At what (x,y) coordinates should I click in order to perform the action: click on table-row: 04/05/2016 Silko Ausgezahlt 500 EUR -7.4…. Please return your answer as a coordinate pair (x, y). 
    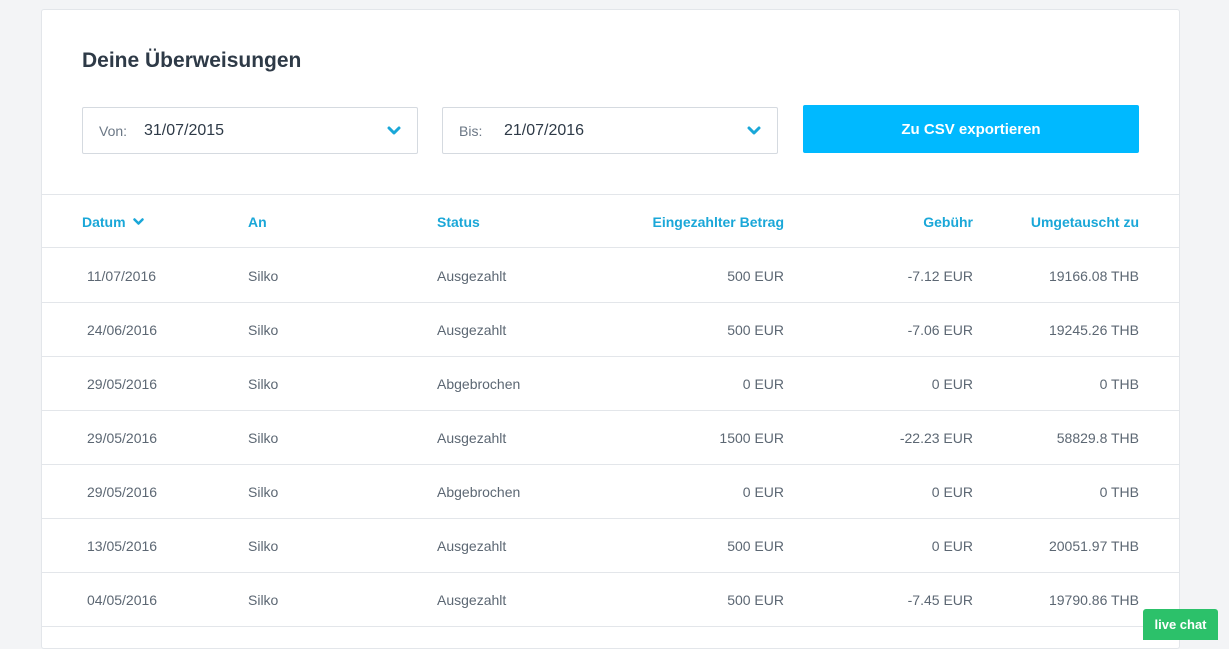
    Looking at the image, I should click on (610, 600).